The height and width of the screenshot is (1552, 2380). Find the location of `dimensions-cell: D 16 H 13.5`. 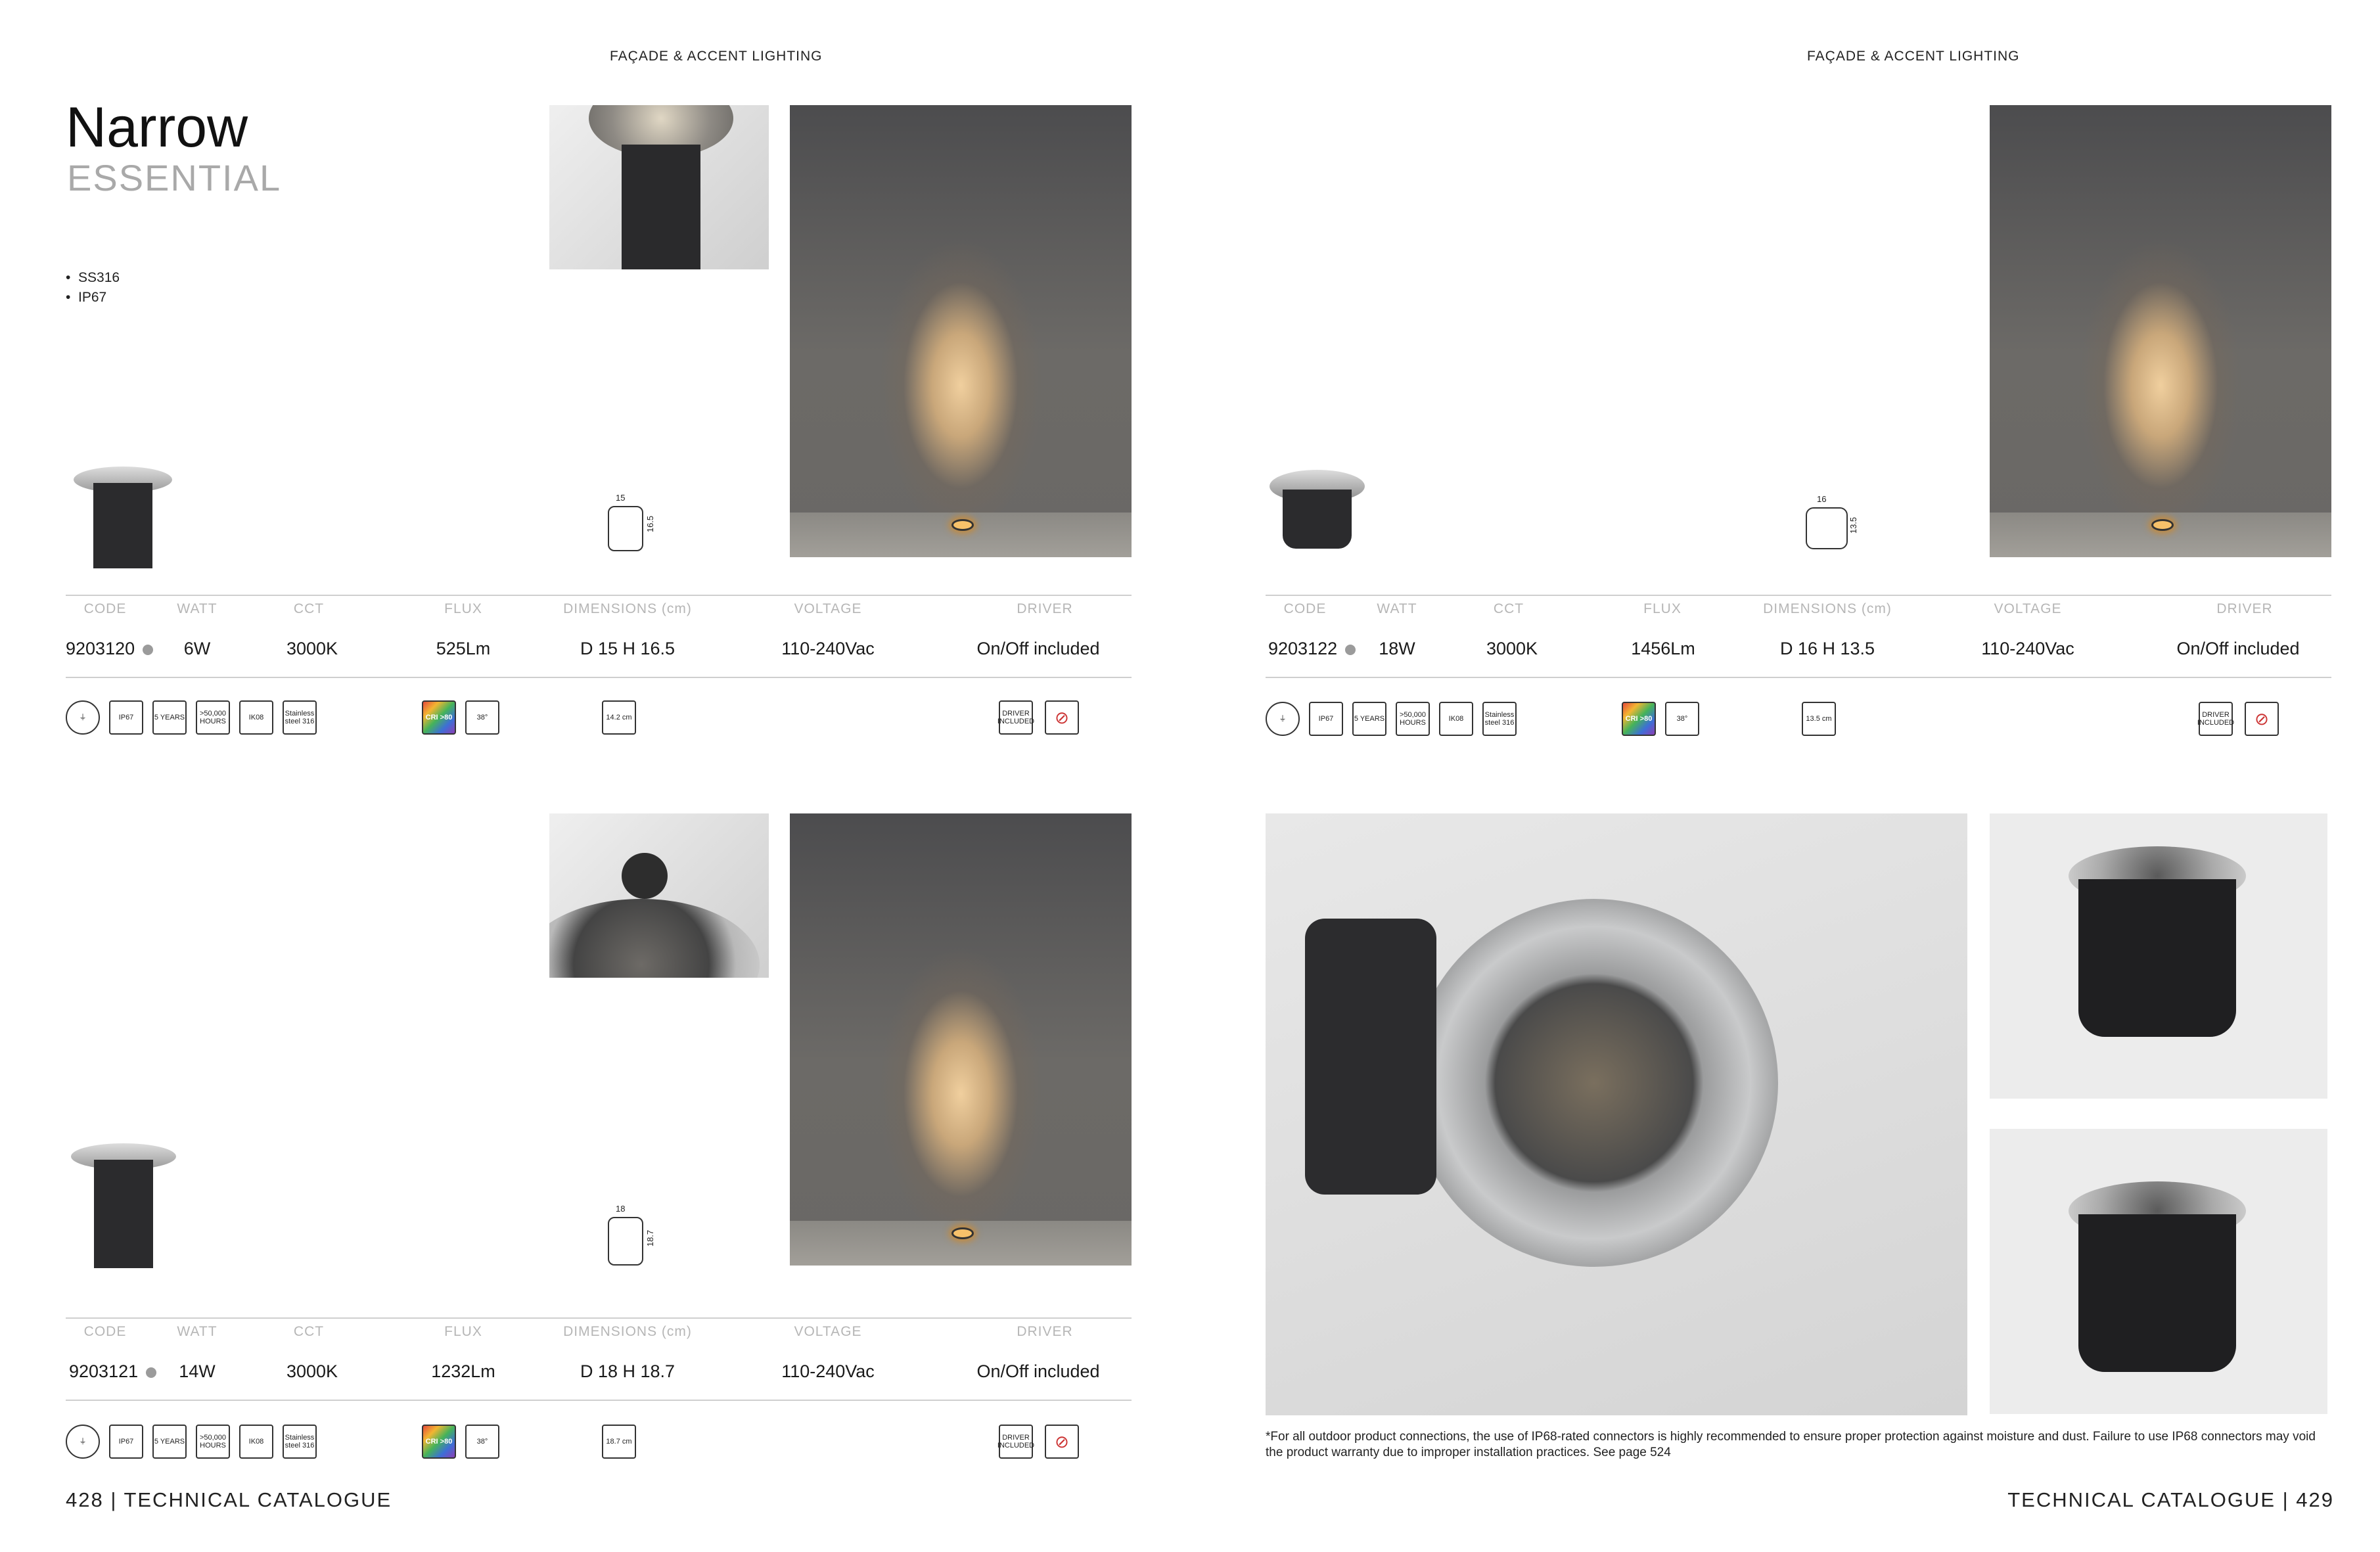

dimensions-cell: D 16 H 13.5 is located at coordinates (1827, 648).